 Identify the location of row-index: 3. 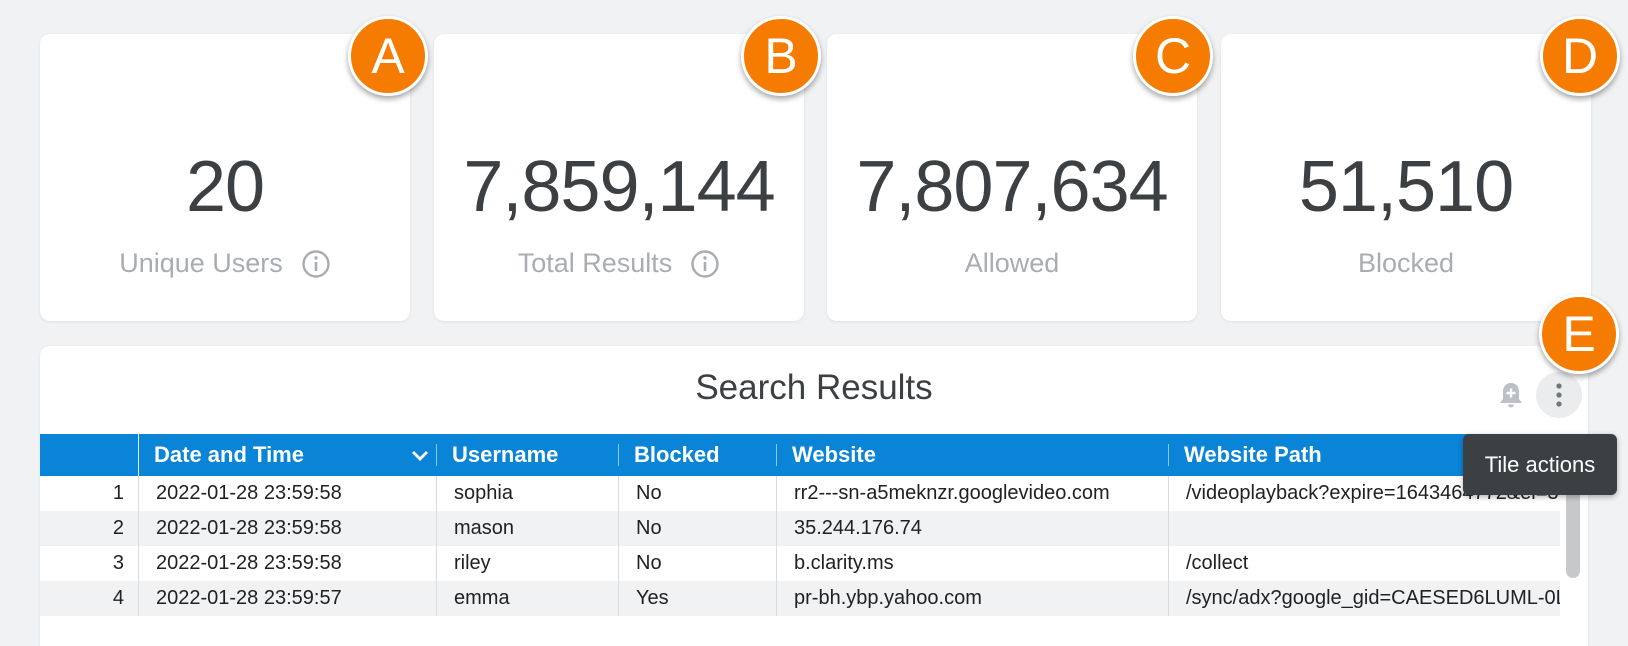
(118, 563).